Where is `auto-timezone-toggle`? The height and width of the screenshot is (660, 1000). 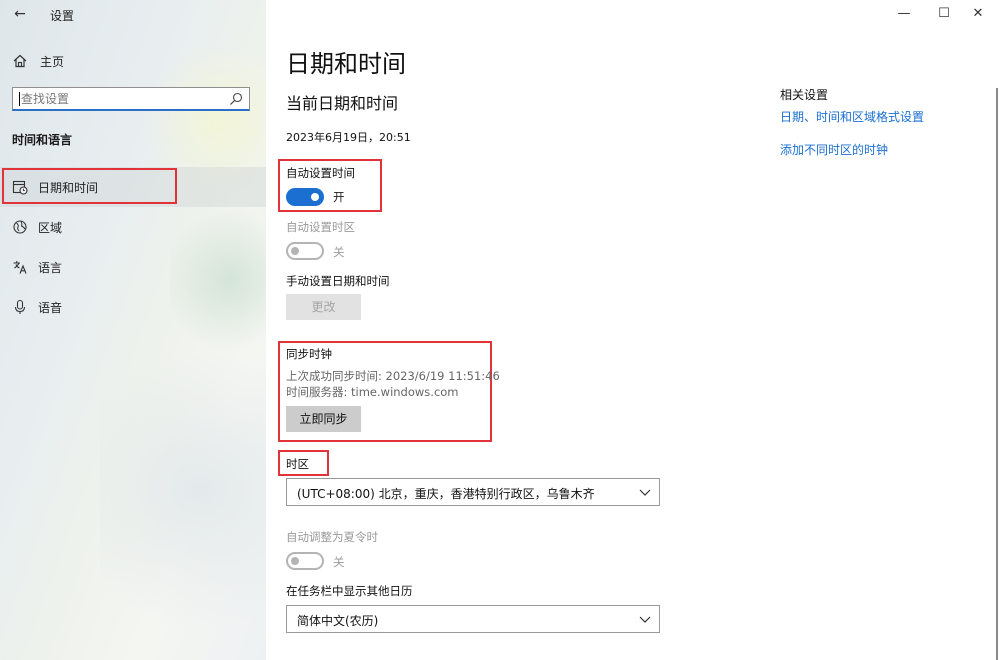
auto-timezone-toggle is located at coordinates (305, 251).